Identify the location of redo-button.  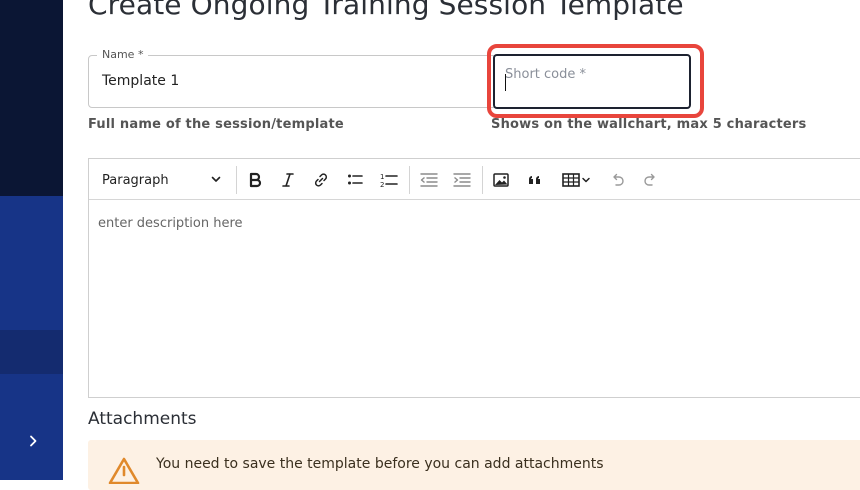
(651, 180).